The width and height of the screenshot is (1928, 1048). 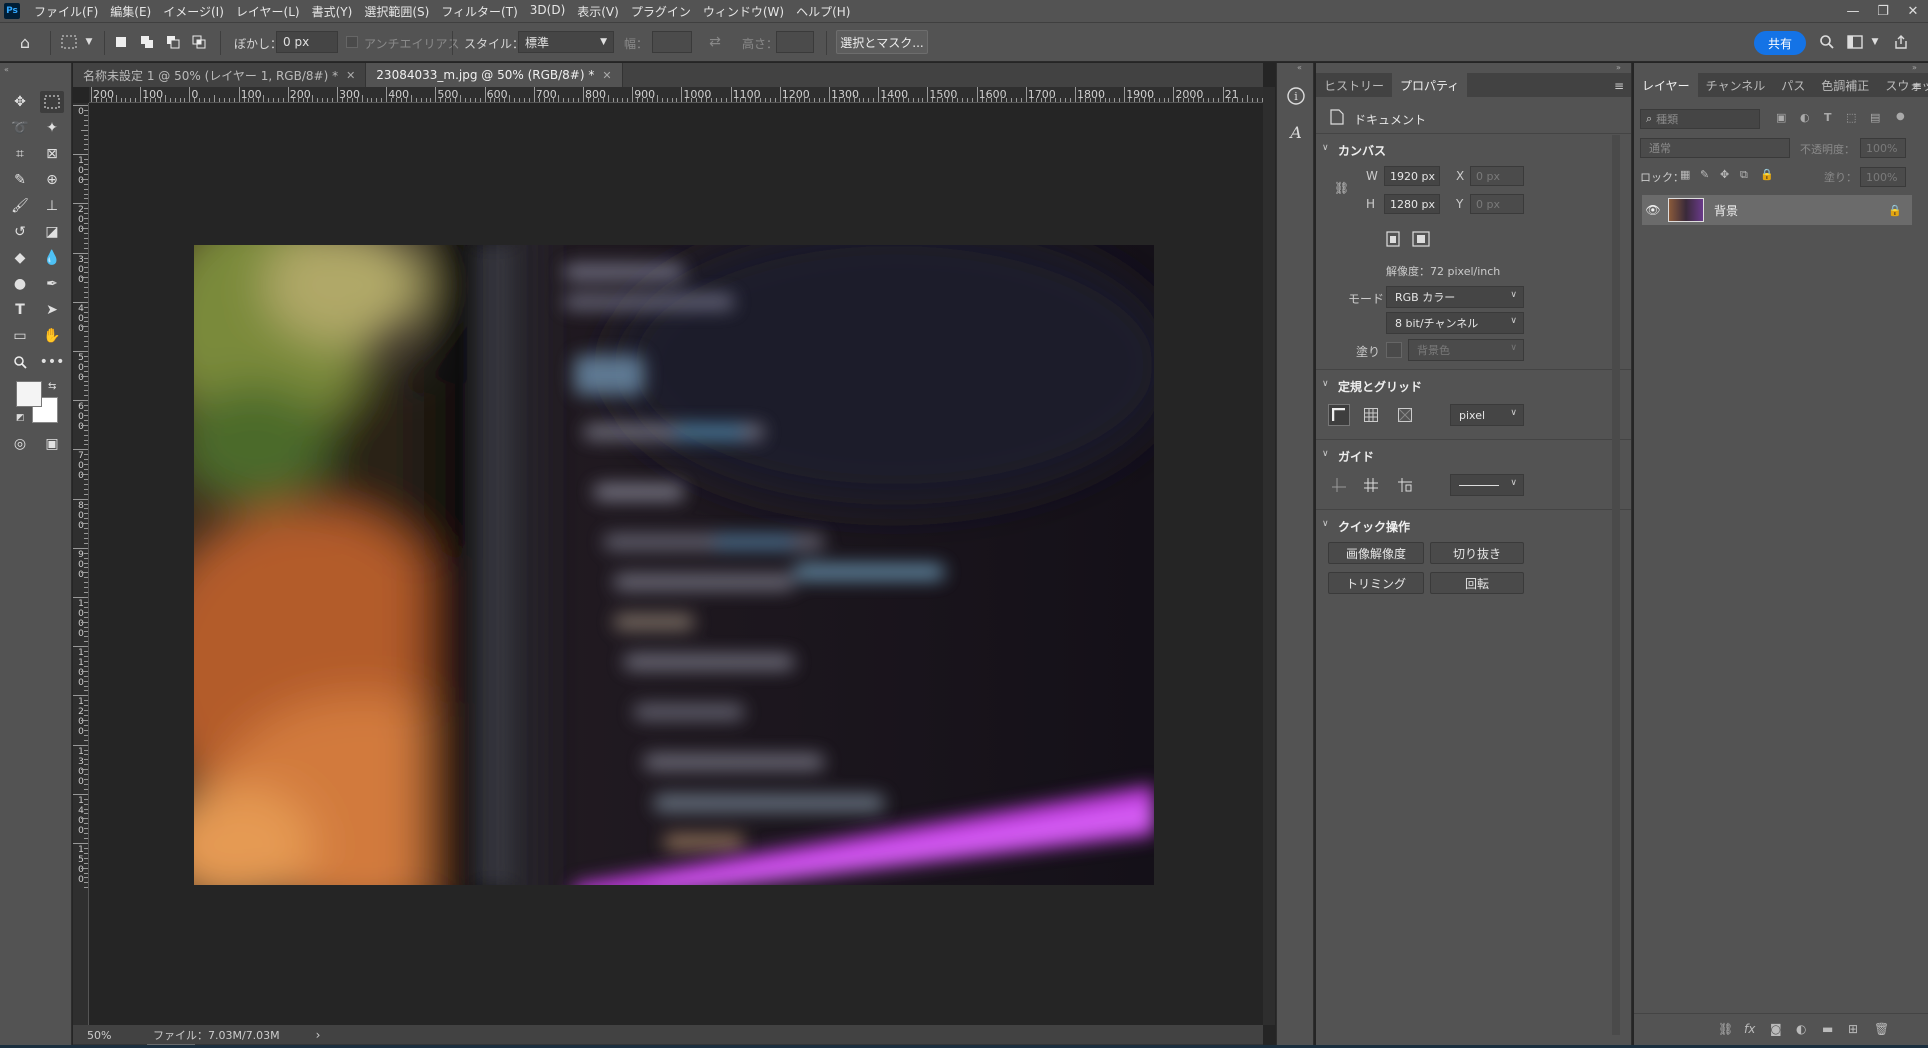 What do you see at coordinates (130, 11) in the screenshot?
I see `menu-item: 編集(E)` at bounding box center [130, 11].